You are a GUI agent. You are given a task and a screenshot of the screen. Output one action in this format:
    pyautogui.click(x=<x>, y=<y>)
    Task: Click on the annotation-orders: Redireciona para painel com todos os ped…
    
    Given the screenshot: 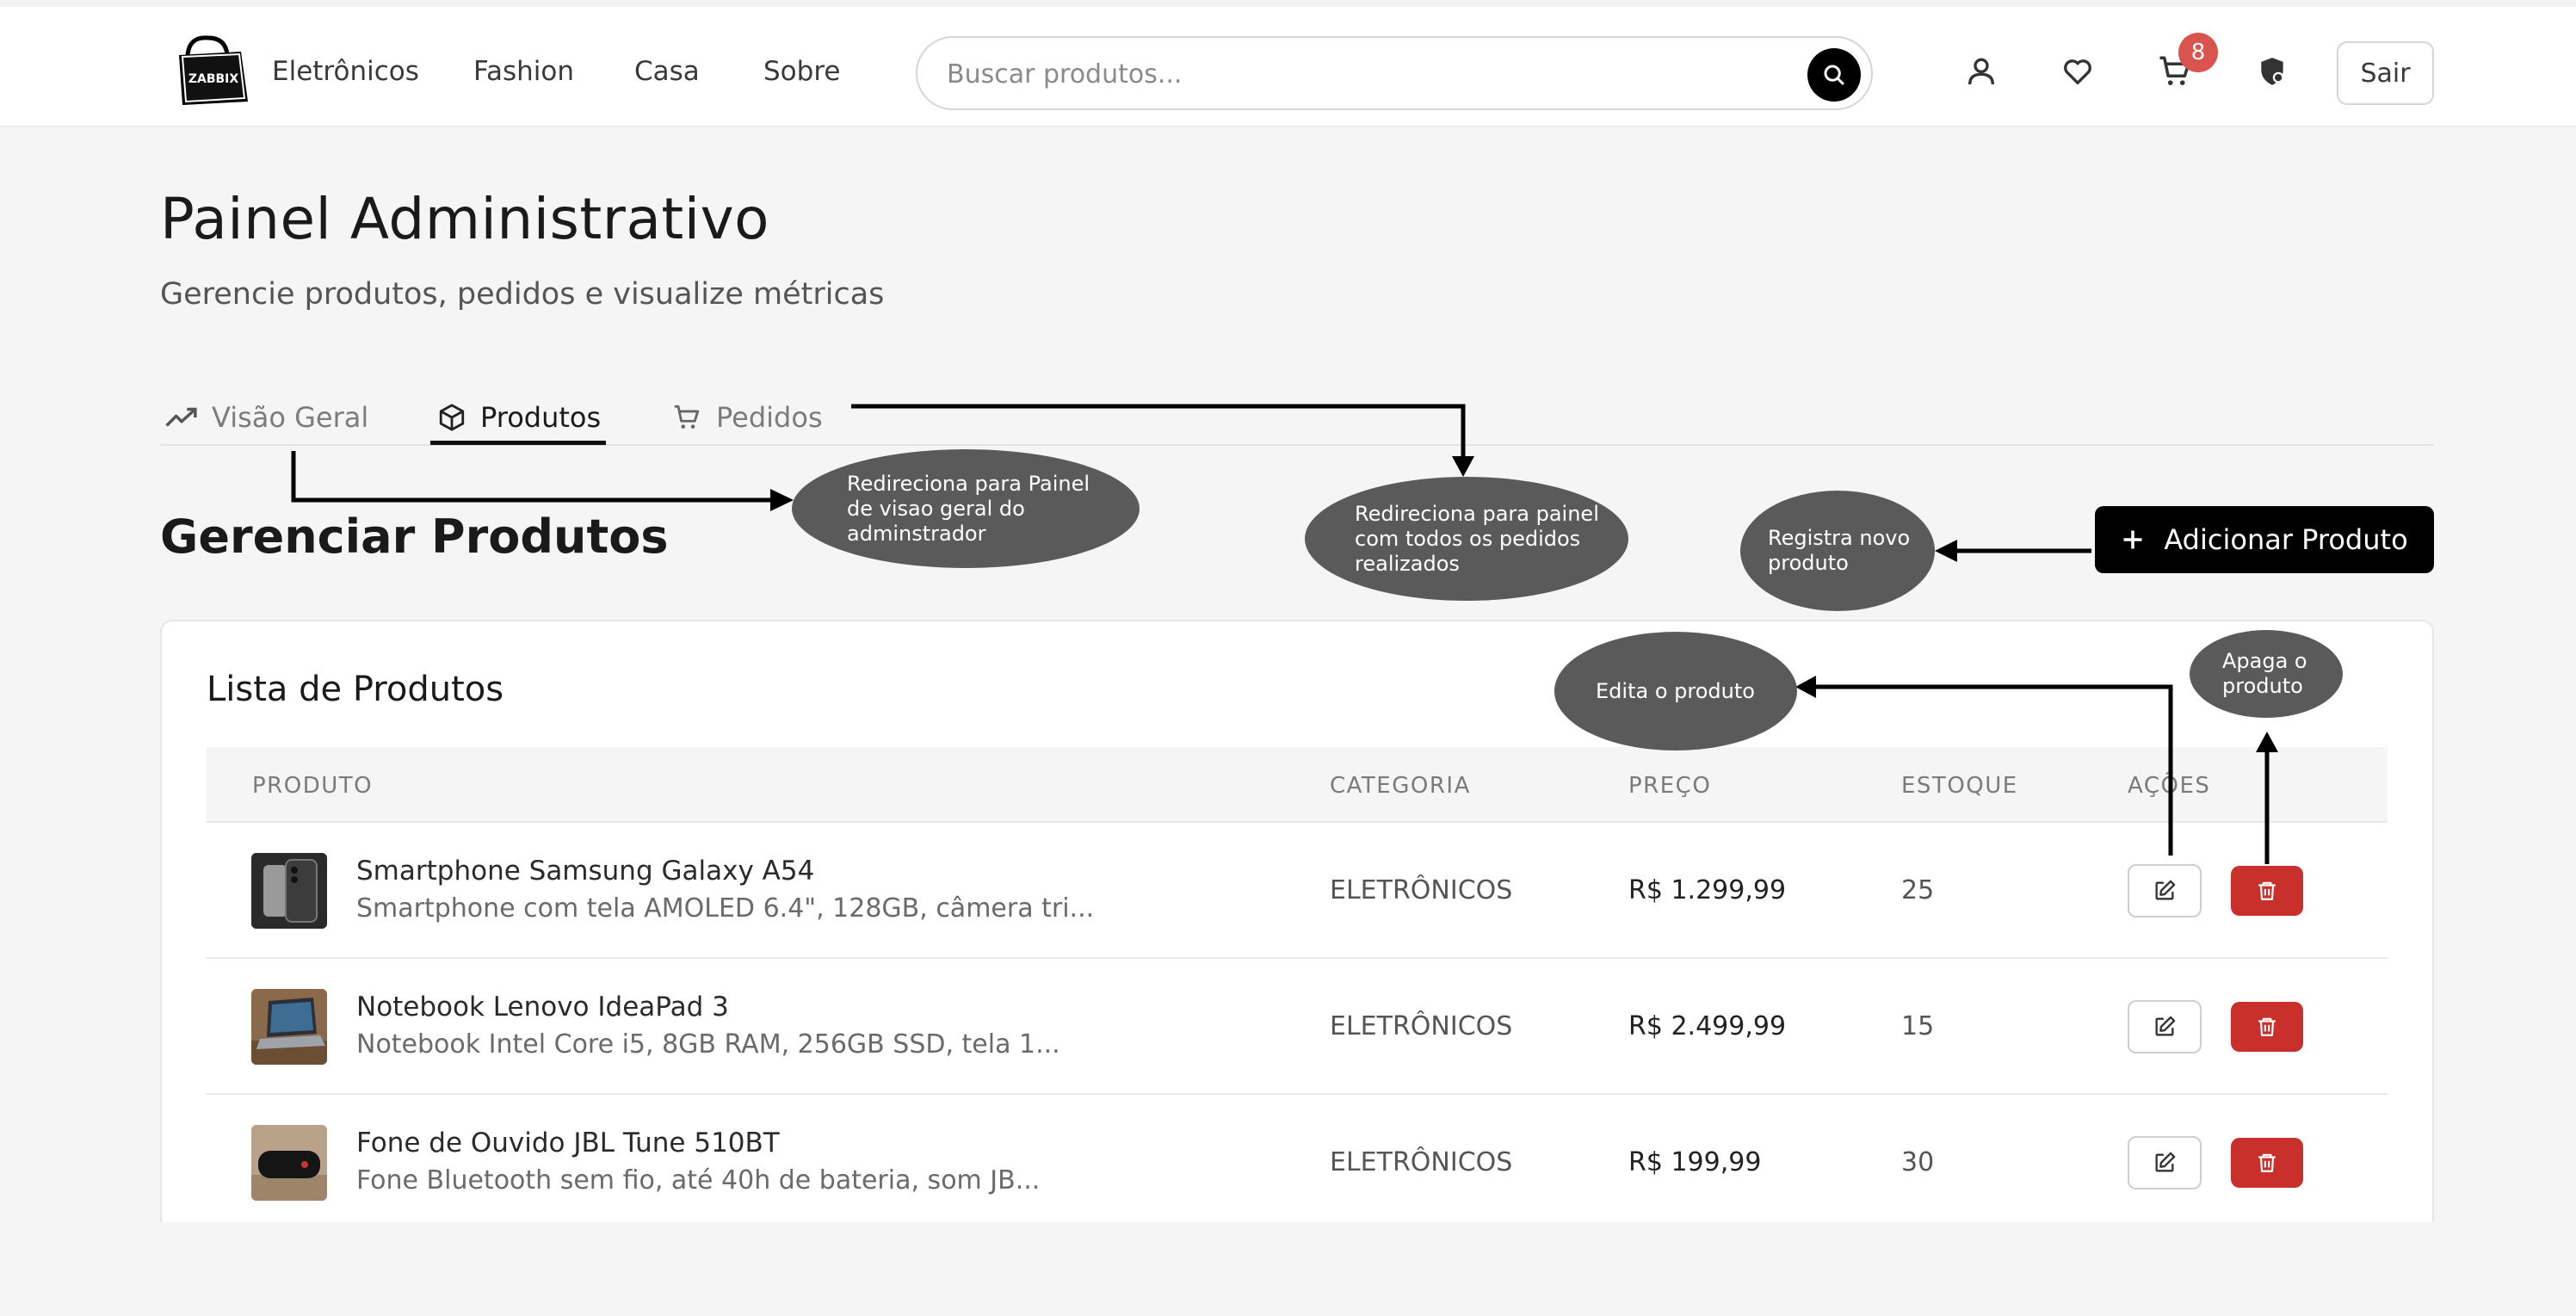 What is the action you would take?
    pyautogui.click(x=1466, y=539)
    